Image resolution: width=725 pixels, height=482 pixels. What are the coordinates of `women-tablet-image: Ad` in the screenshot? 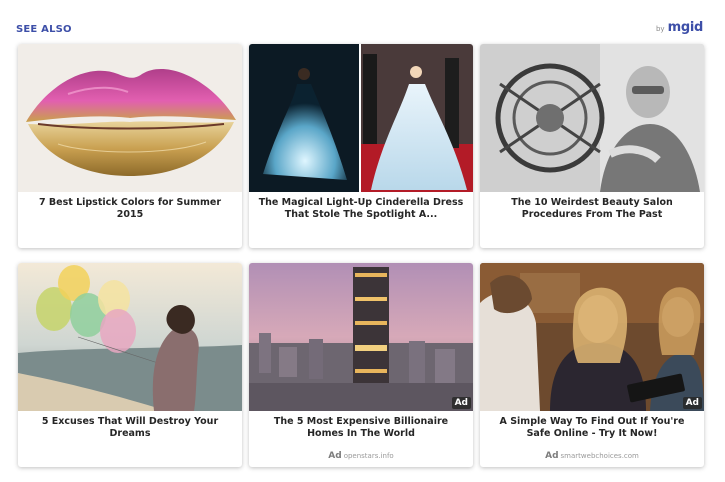 It's located at (592, 337).